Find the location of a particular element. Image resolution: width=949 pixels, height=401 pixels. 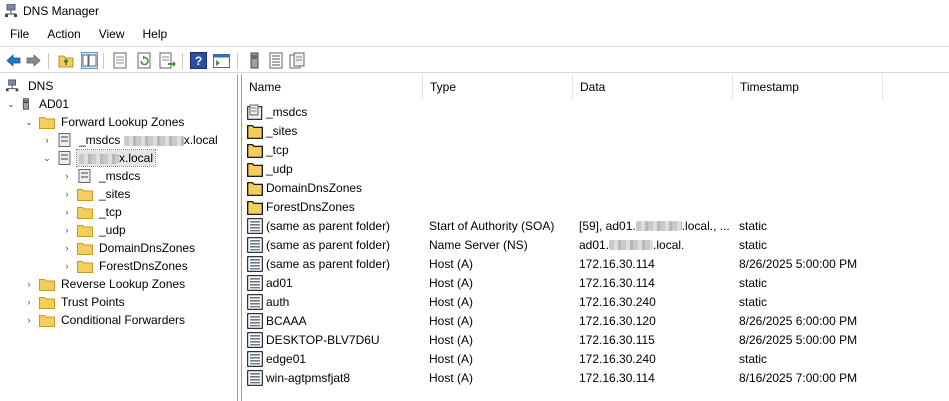

refresh-icon is located at coordinates (144, 60).